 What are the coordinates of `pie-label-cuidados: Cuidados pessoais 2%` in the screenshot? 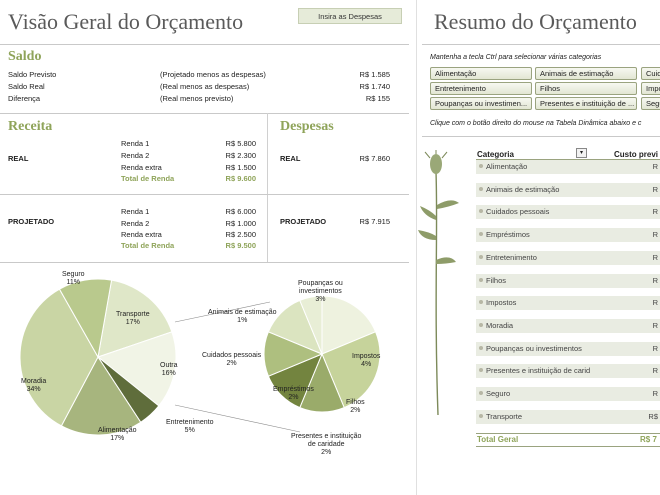 It's located at (232, 359).